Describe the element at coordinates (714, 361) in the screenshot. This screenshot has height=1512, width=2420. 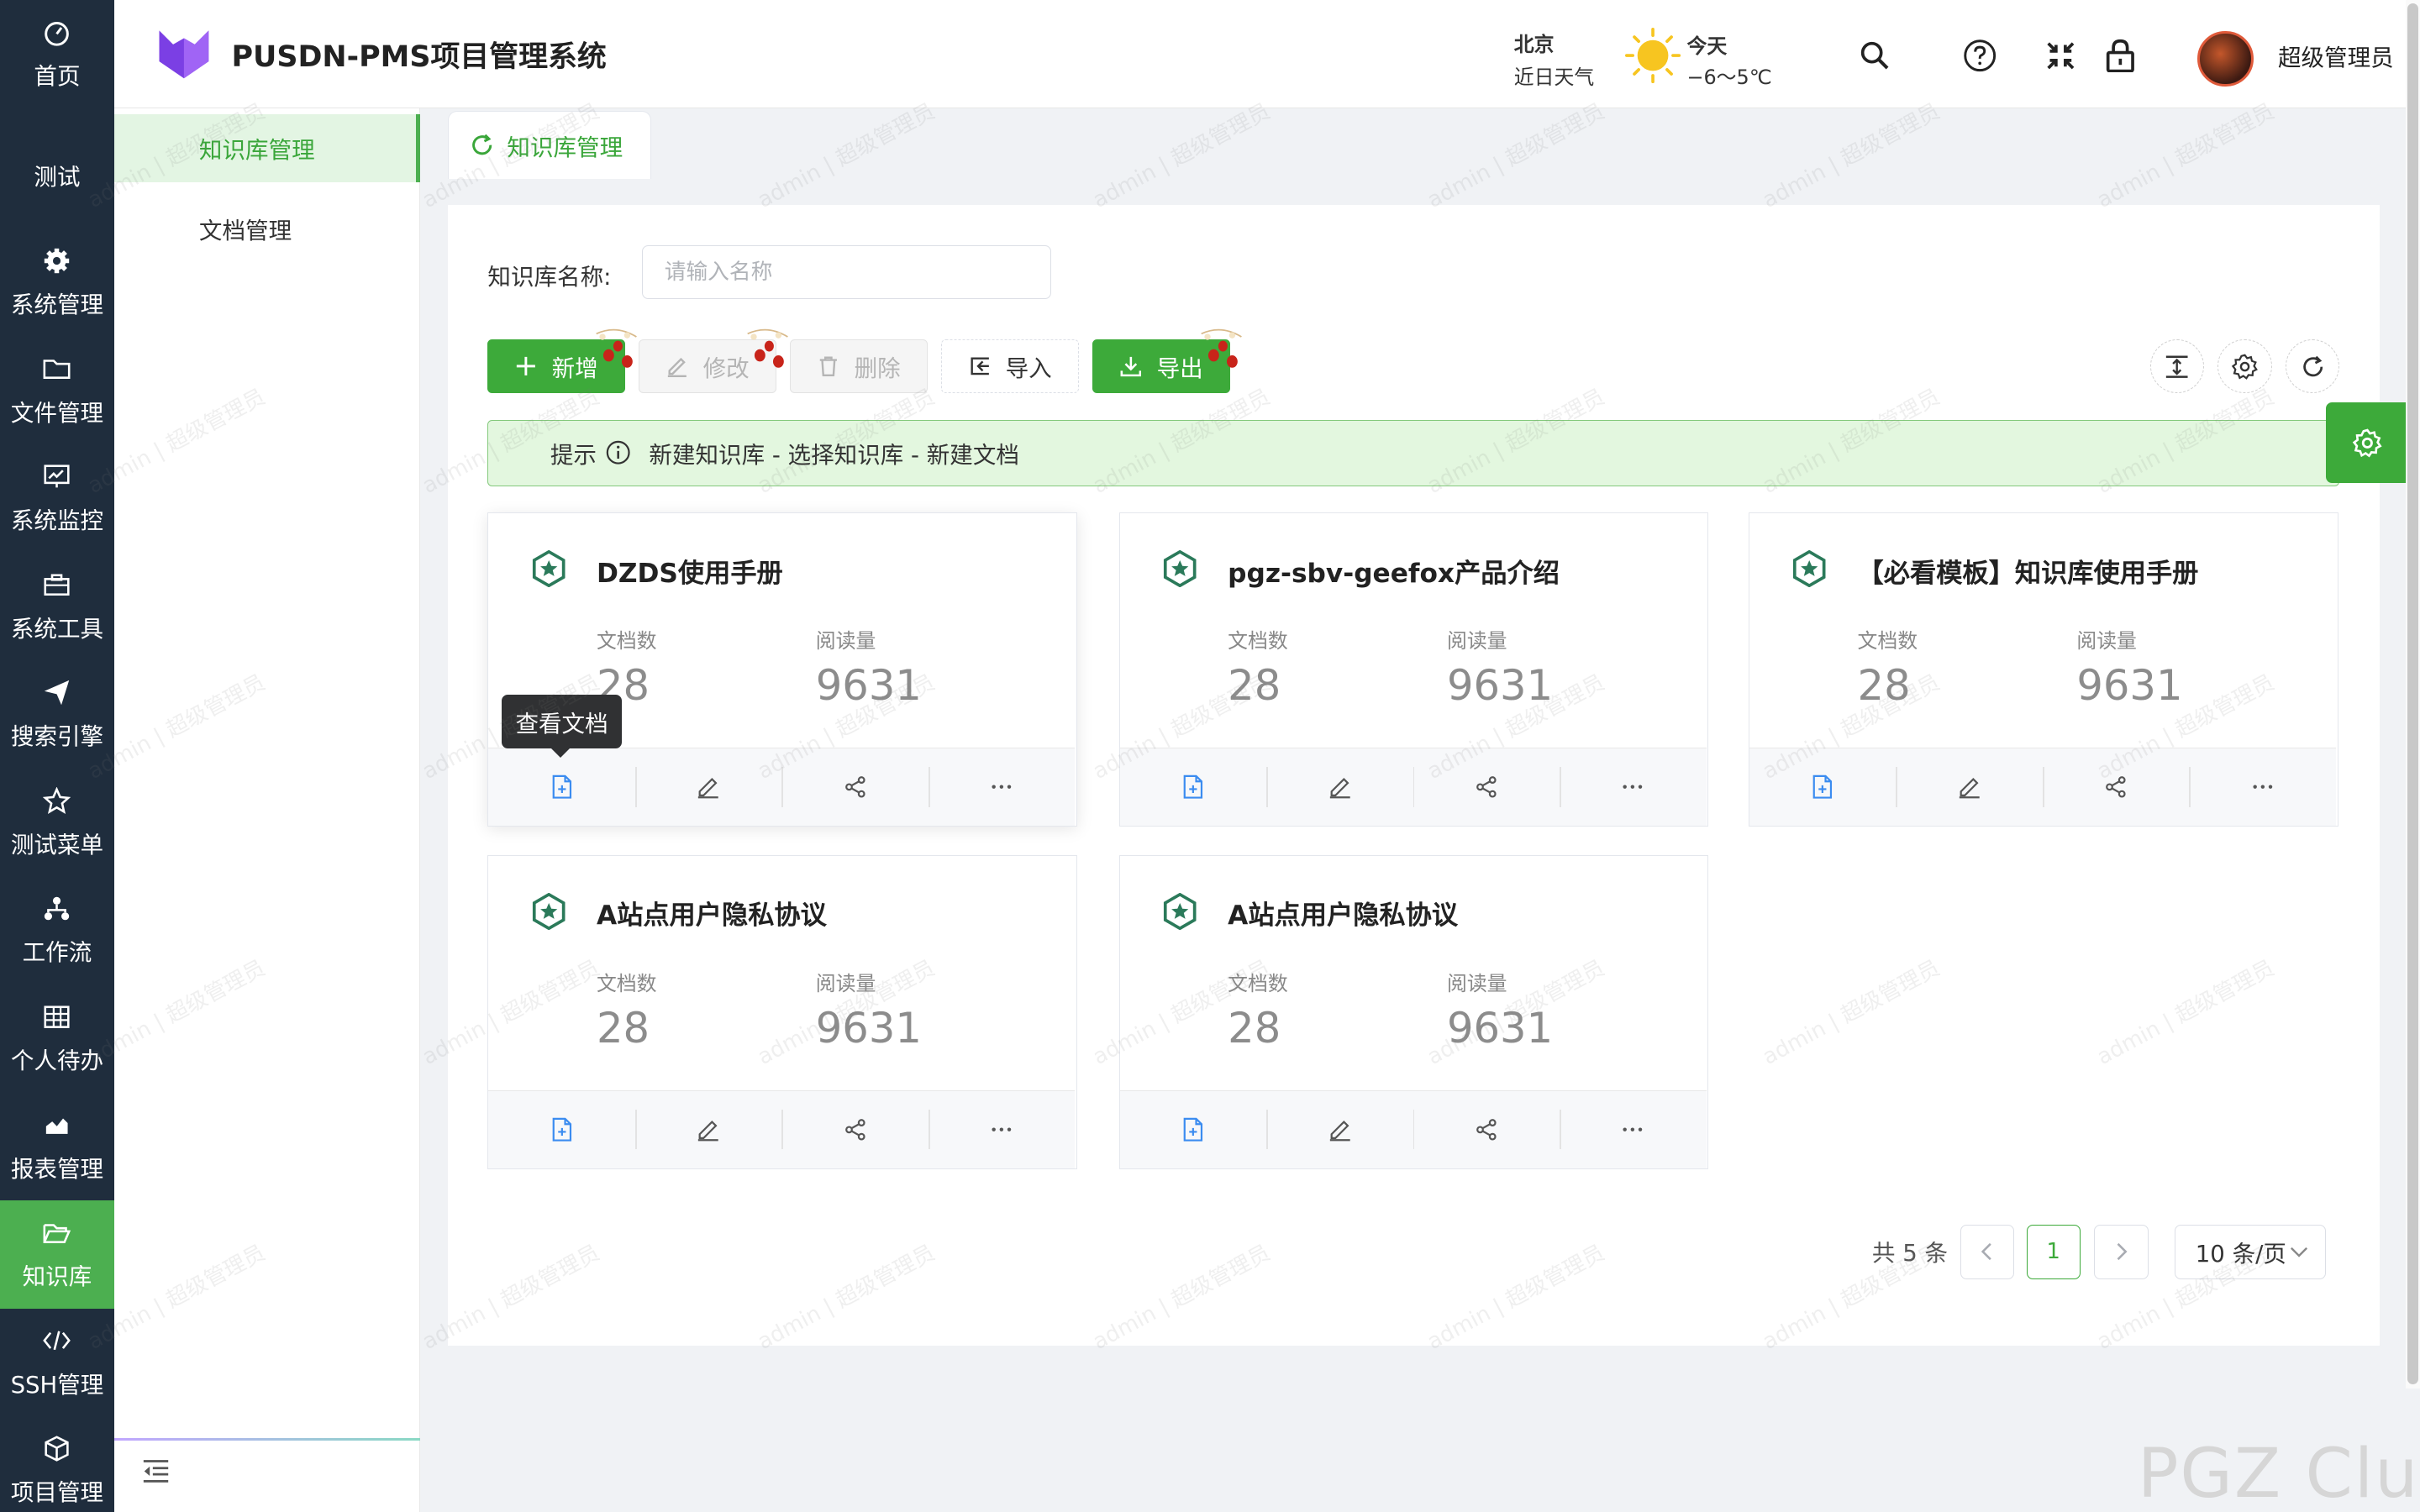
I see `edit-button: 修改` at that location.